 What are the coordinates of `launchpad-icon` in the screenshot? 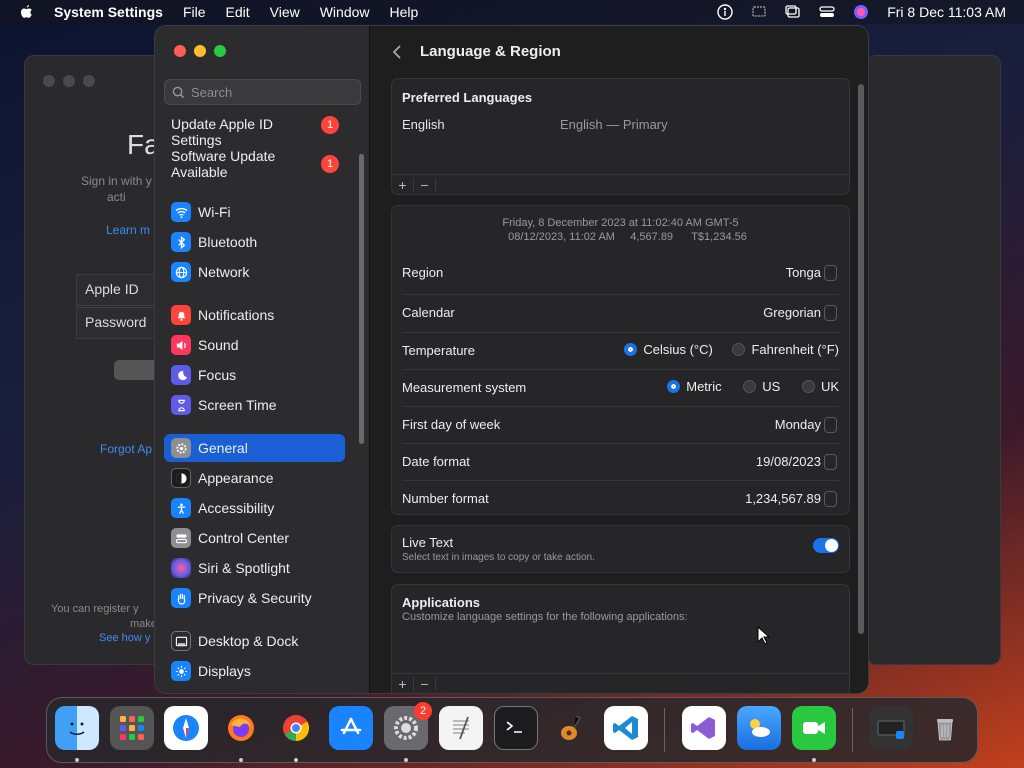 It's located at (132, 728).